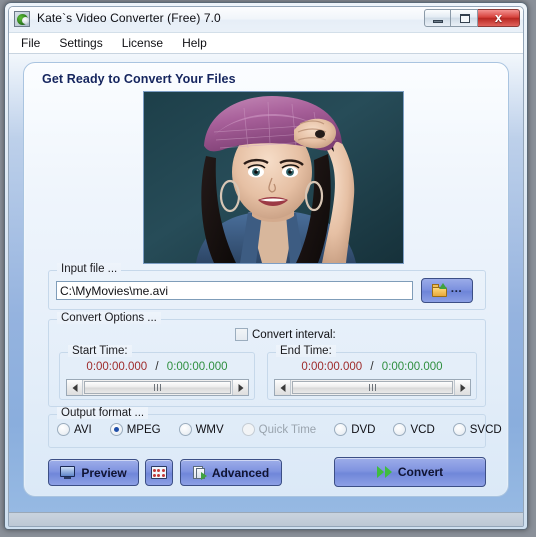 This screenshot has width=536, height=537. I want to click on start-time-display: 0:00:00.000 / 0:00:00.000, so click(157, 367).